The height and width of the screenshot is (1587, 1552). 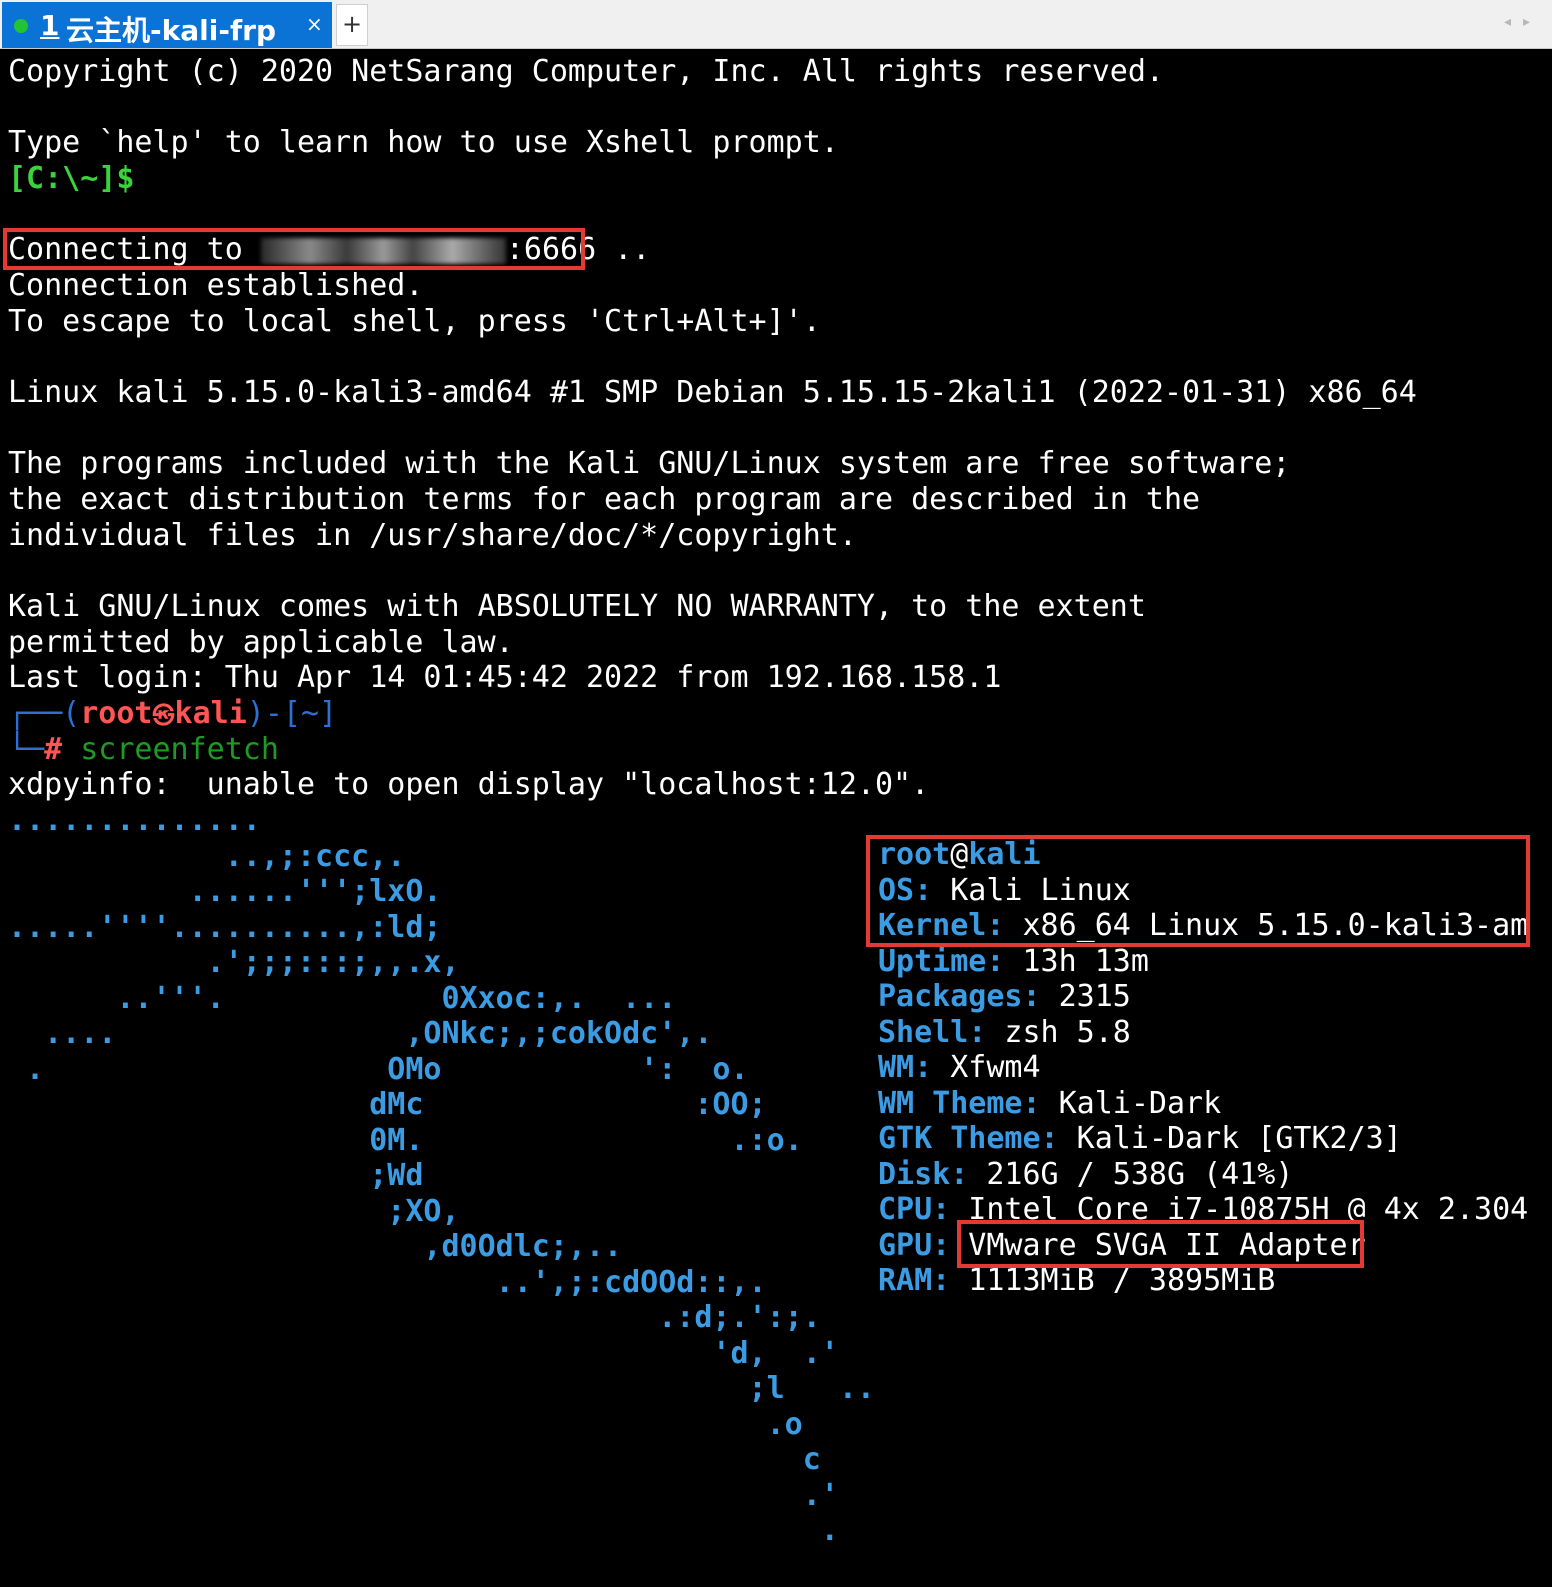 I want to click on ascii-art-line: 'd, .', so click(x=423, y=1353).